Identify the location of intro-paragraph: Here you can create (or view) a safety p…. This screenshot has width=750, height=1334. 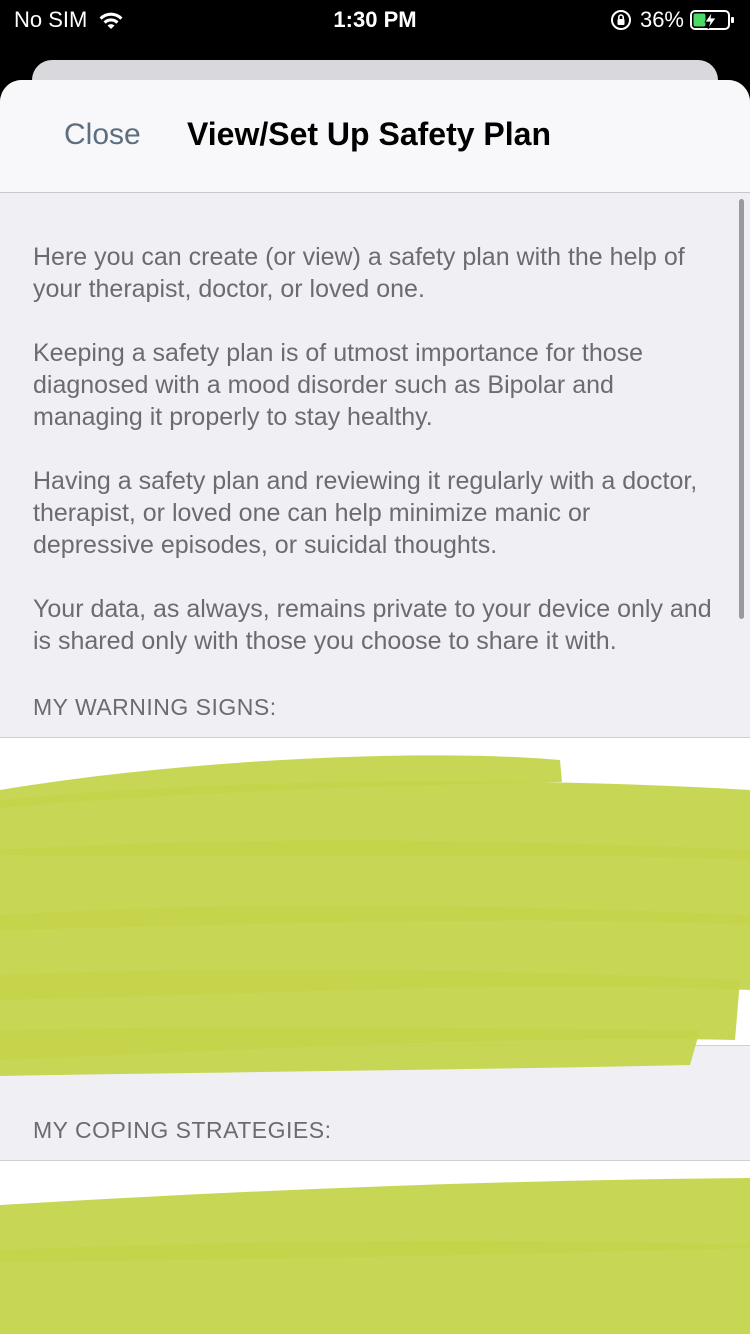
(359, 273).